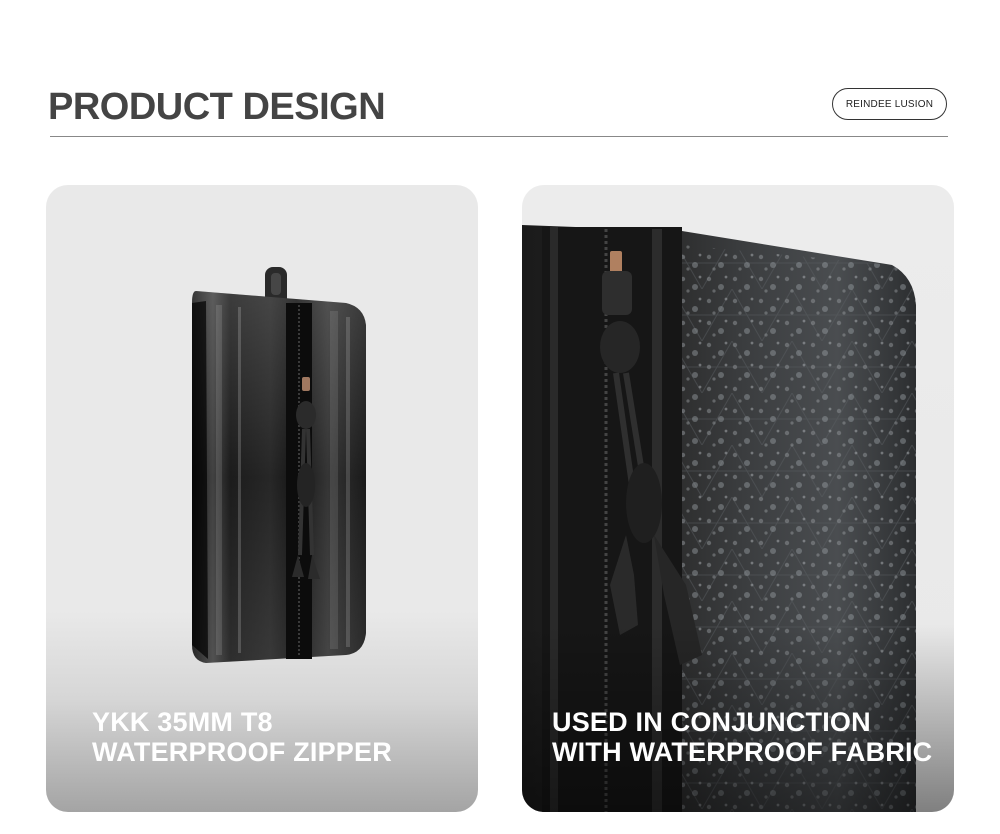  I want to click on zipper-caption: YKK 35MM T8 WATERPROOF ZIPPER, so click(242, 737).